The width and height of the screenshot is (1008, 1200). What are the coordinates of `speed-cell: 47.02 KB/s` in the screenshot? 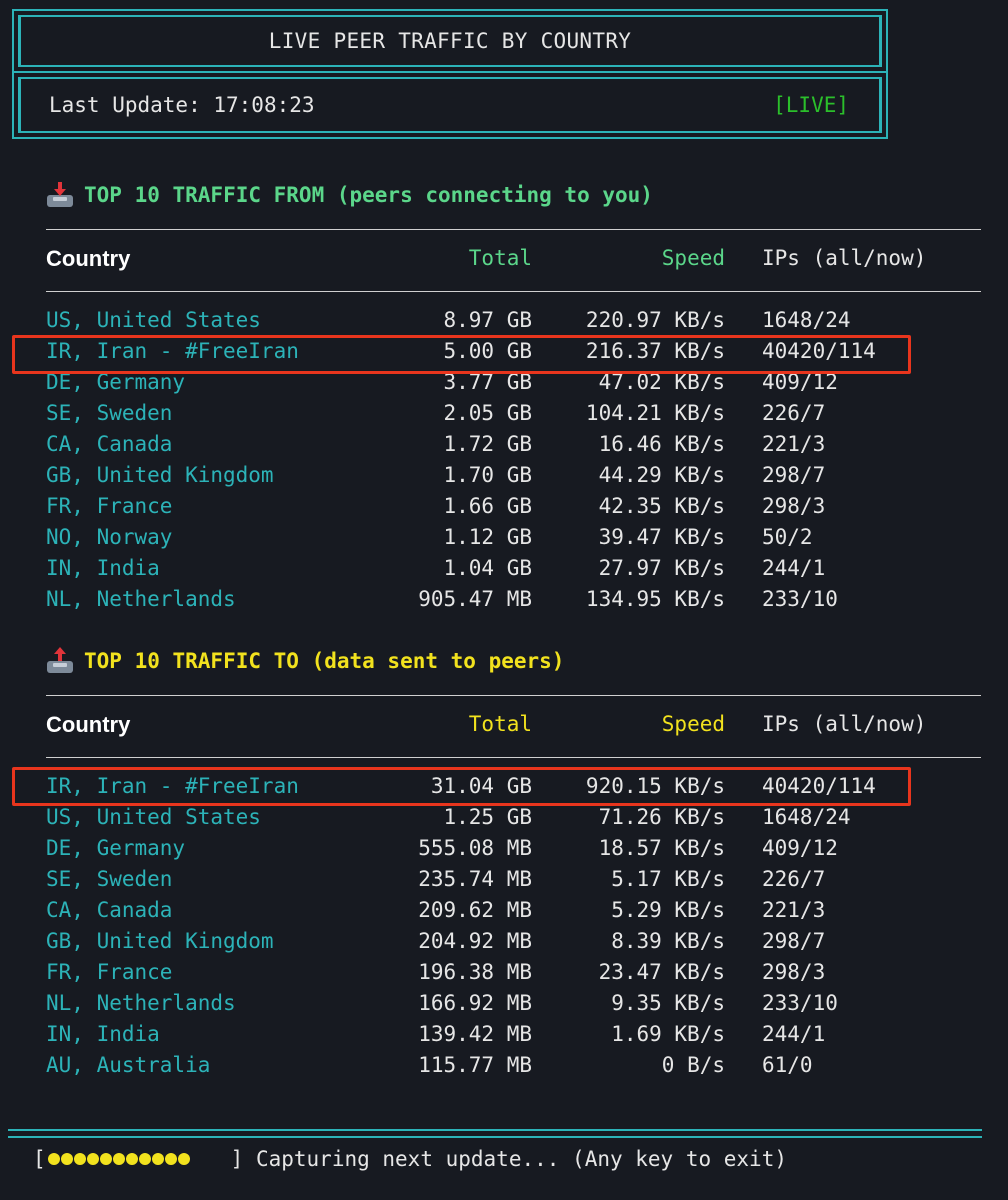 It's located at (661, 382).